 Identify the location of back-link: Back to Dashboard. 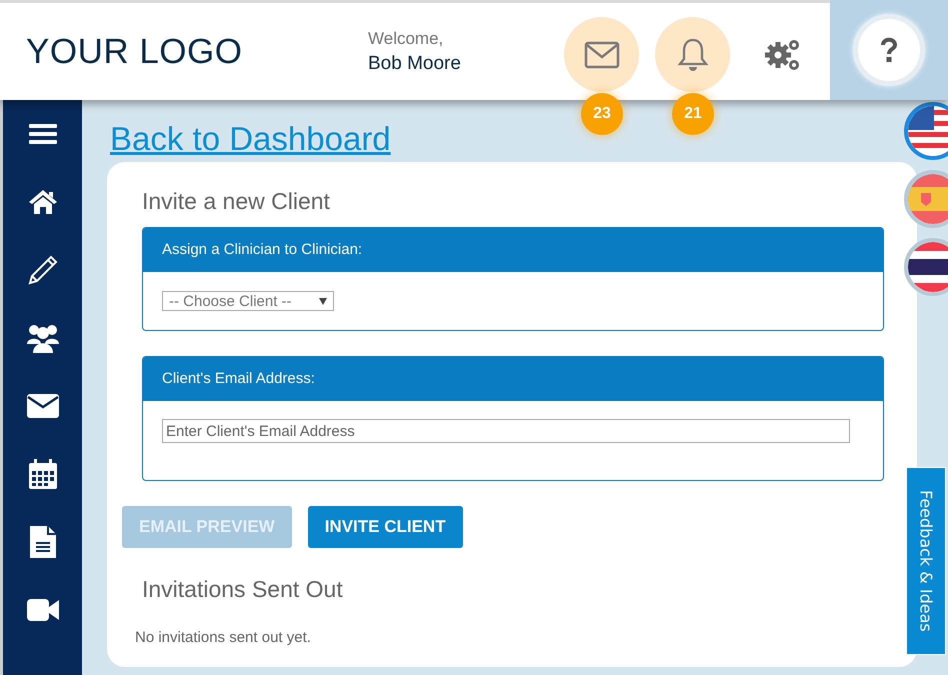
(250, 139).